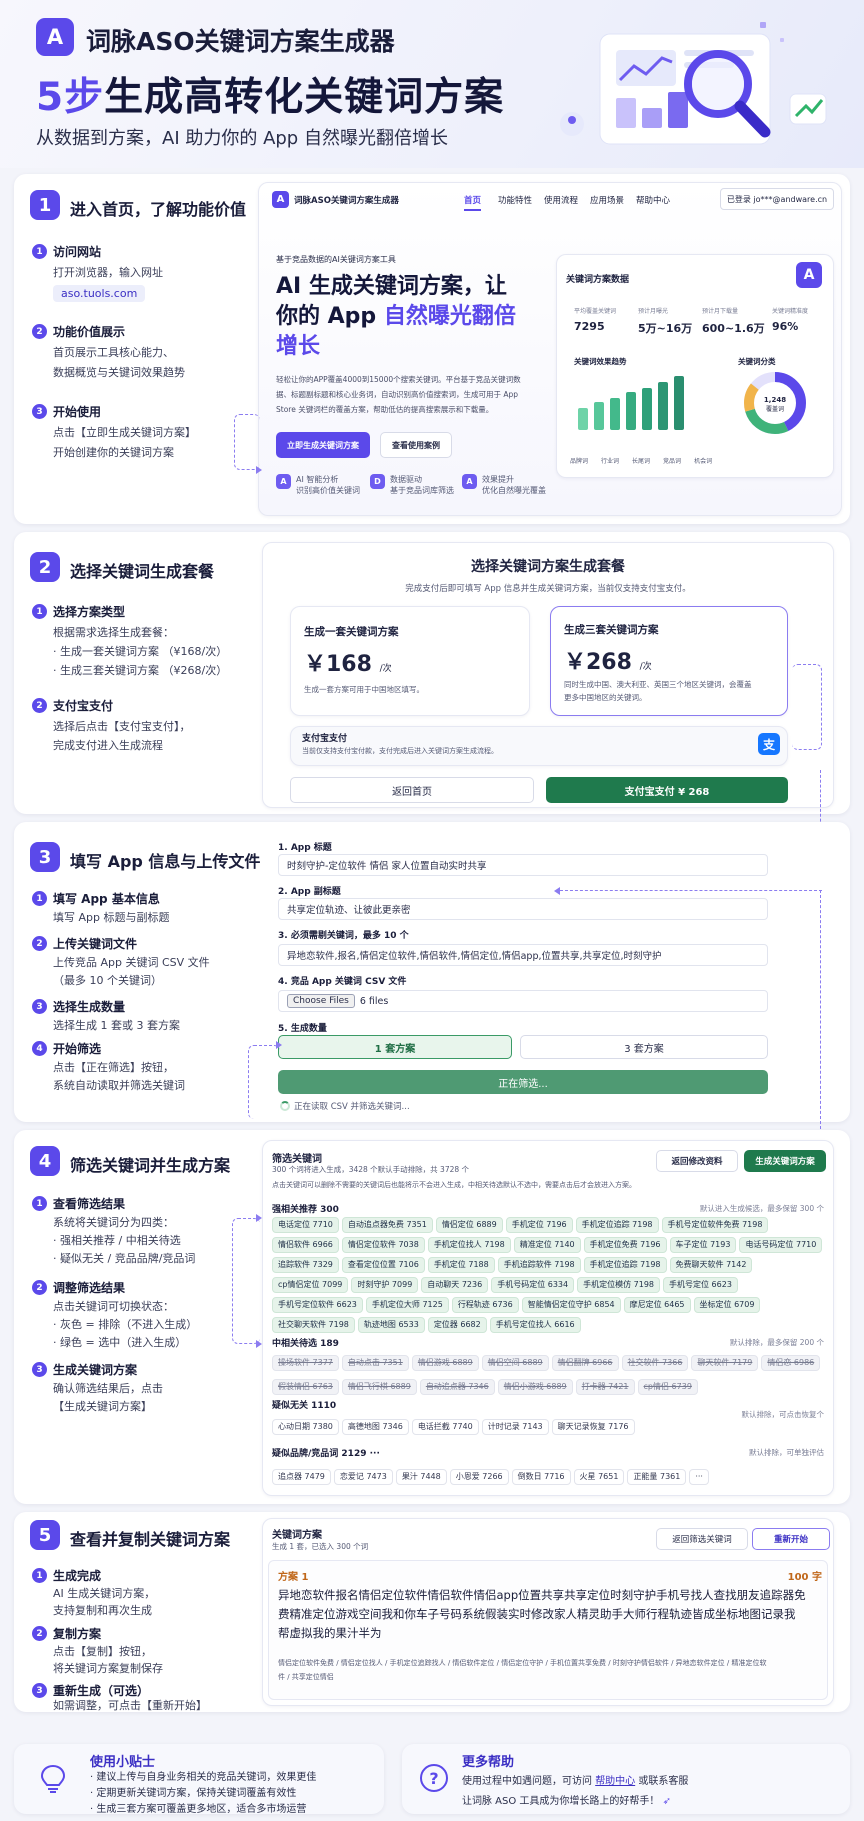  Describe the element at coordinates (585, 1363) in the screenshot. I see `keyword-chip: 情侣翻牌 6966` at that location.